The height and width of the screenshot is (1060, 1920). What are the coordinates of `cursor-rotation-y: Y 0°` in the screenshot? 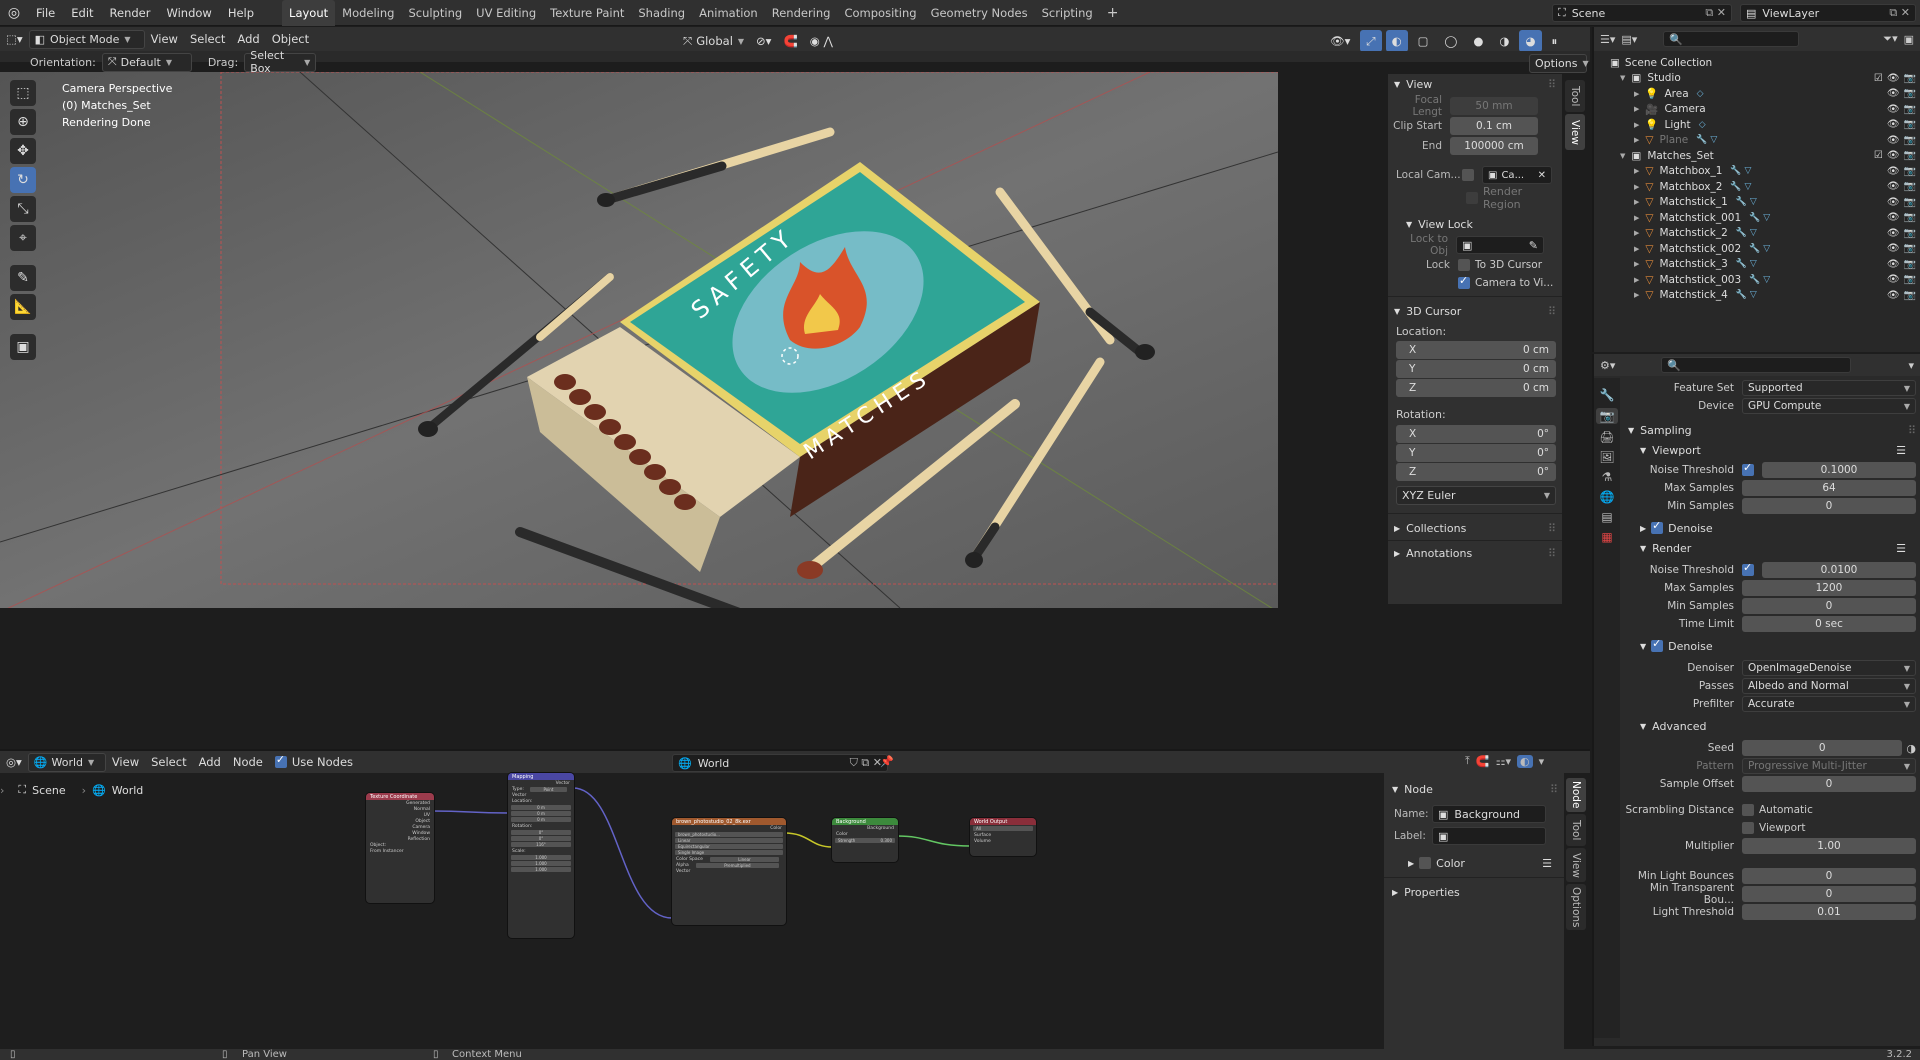 It's located at (1476, 453).